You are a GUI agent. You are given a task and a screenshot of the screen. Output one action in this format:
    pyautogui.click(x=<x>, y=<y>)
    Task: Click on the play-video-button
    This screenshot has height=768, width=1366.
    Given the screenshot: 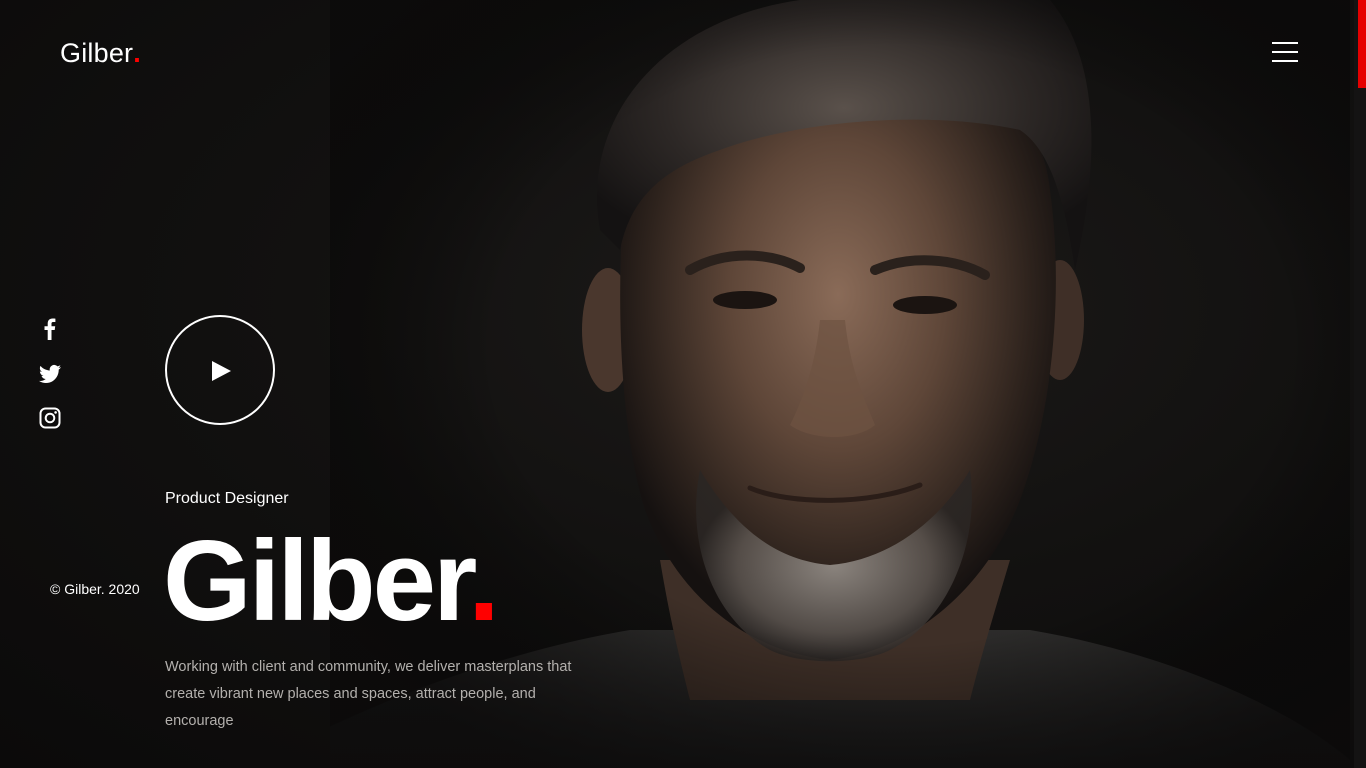 What is the action you would take?
    pyautogui.click(x=220, y=370)
    